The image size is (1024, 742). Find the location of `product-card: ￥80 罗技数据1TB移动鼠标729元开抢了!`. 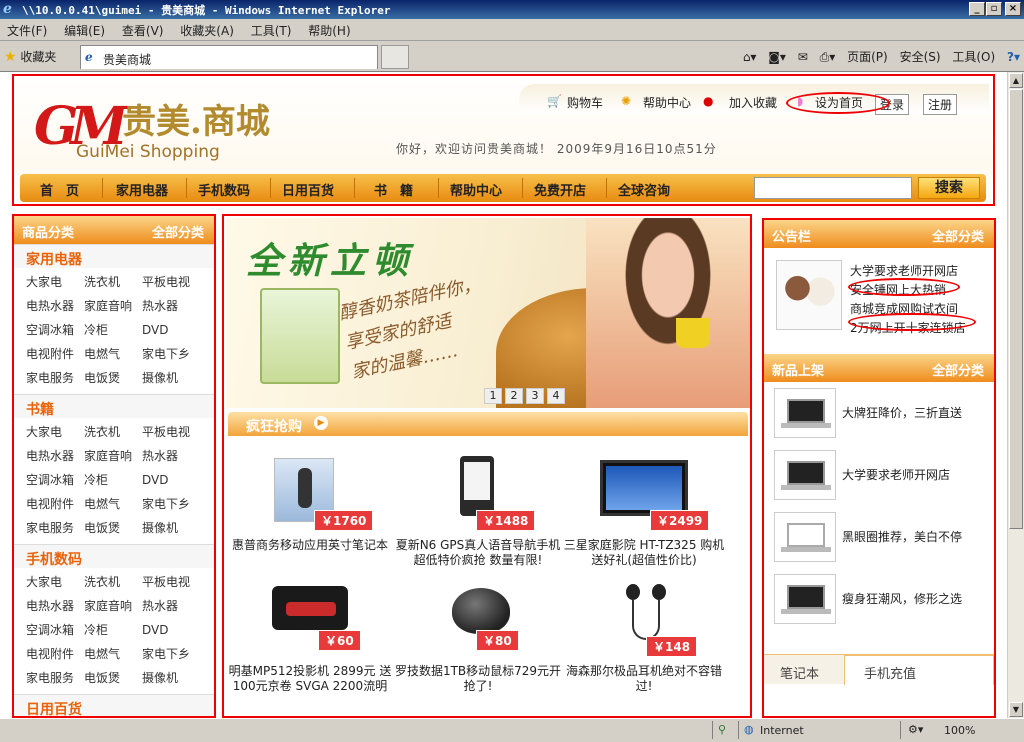

product-card: ￥80 罗技数据1TB移动鼠标729元开抢了! is located at coordinates (478, 637).